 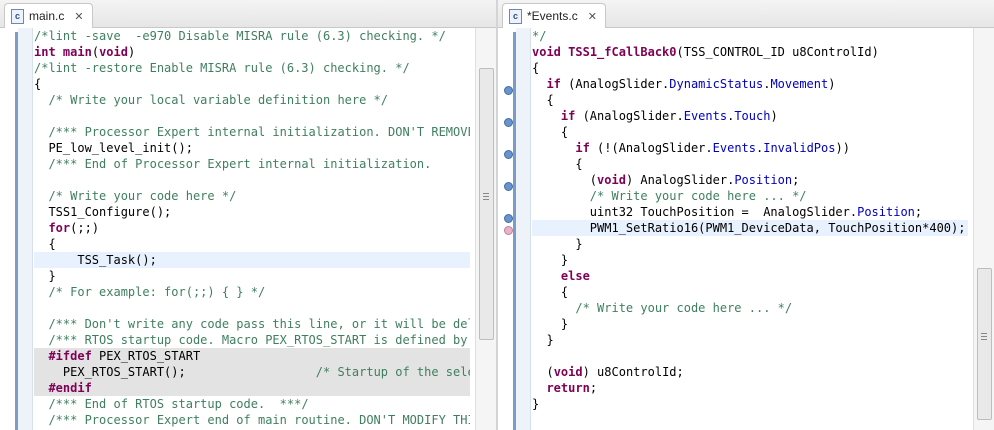 What do you see at coordinates (252, 356) in the screenshot?
I see `code-line: #ifdef PEX_RTOS_START` at bounding box center [252, 356].